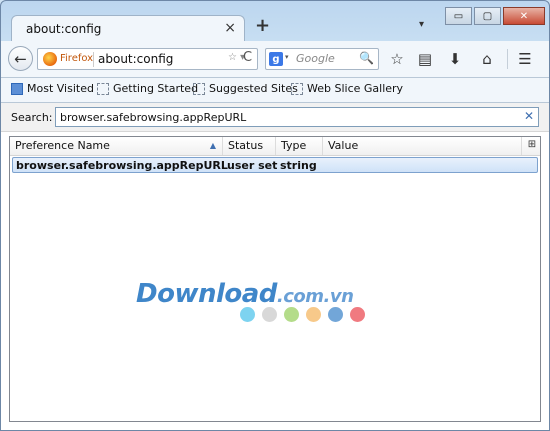 This screenshot has height=431, width=550. What do you see at coordinates (249, 146) in the screenshot?
I see `column-header-status: Status` at bounding box center [249, 146].